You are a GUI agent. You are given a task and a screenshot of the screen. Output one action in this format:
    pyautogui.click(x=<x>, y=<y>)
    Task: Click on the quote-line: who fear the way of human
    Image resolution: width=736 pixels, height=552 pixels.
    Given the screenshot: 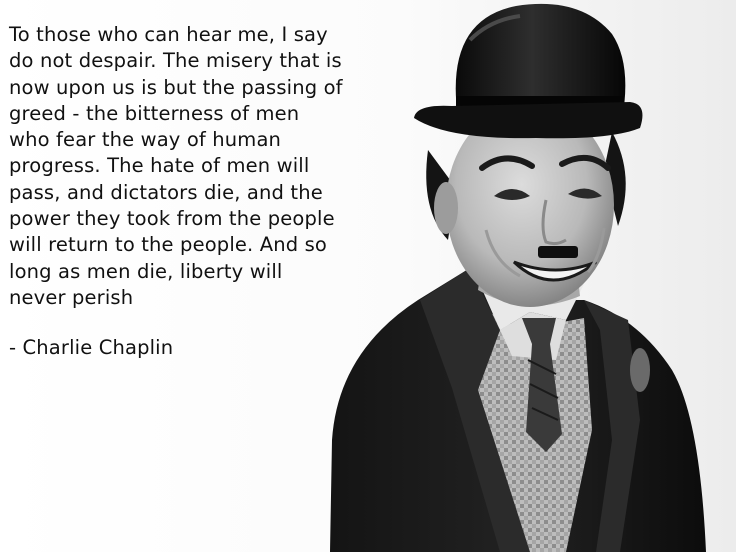 What is the action you would take?
    pyautogui.click(x=145, y=140)
    